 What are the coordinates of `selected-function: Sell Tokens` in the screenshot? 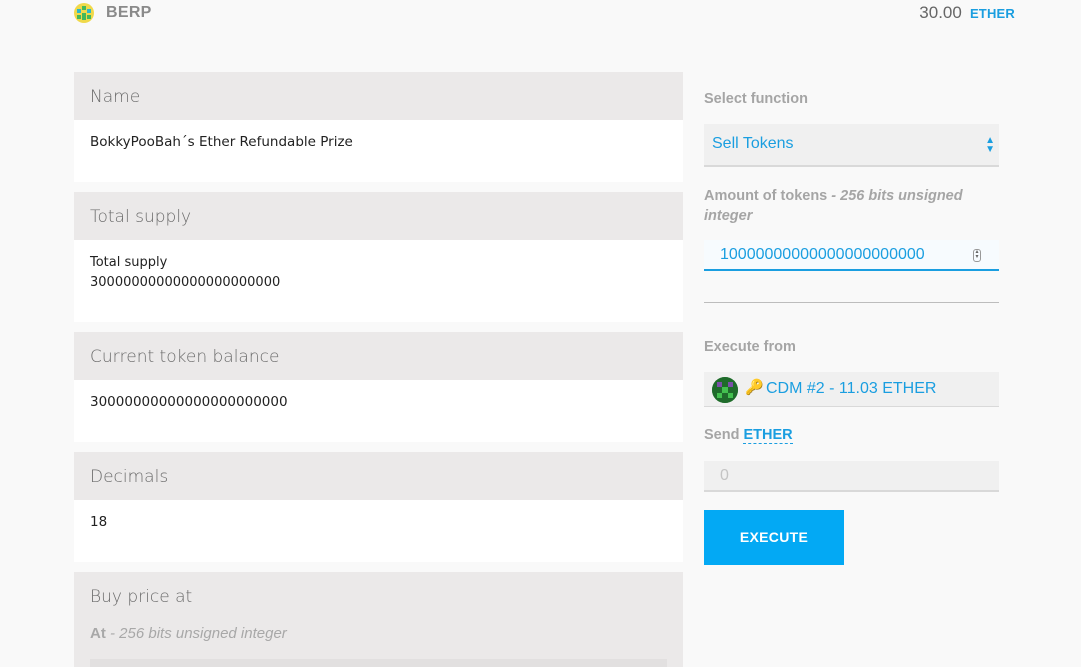 It's located at (753, 143).